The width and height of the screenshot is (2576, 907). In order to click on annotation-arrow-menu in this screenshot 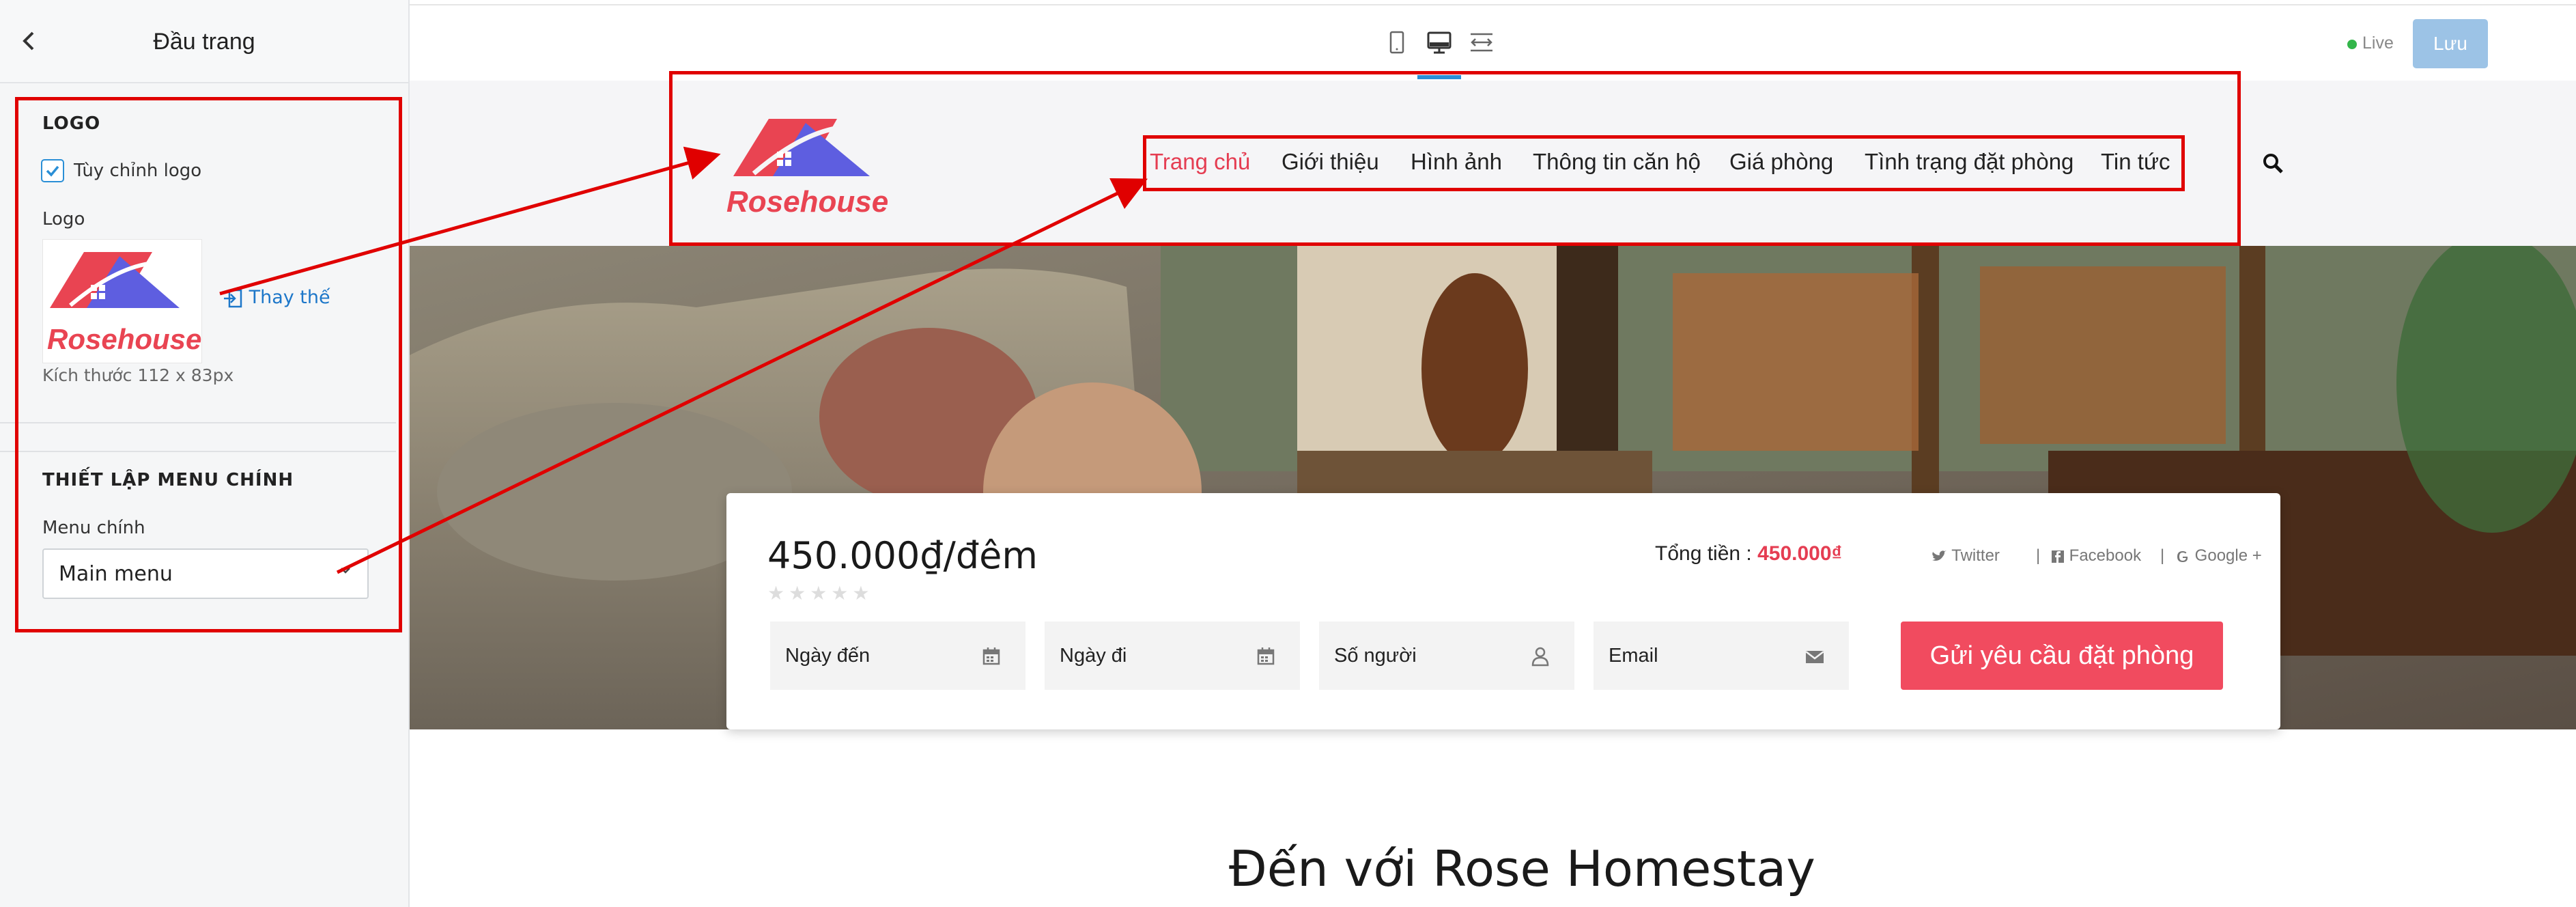, I will do `click(742, 376)`.